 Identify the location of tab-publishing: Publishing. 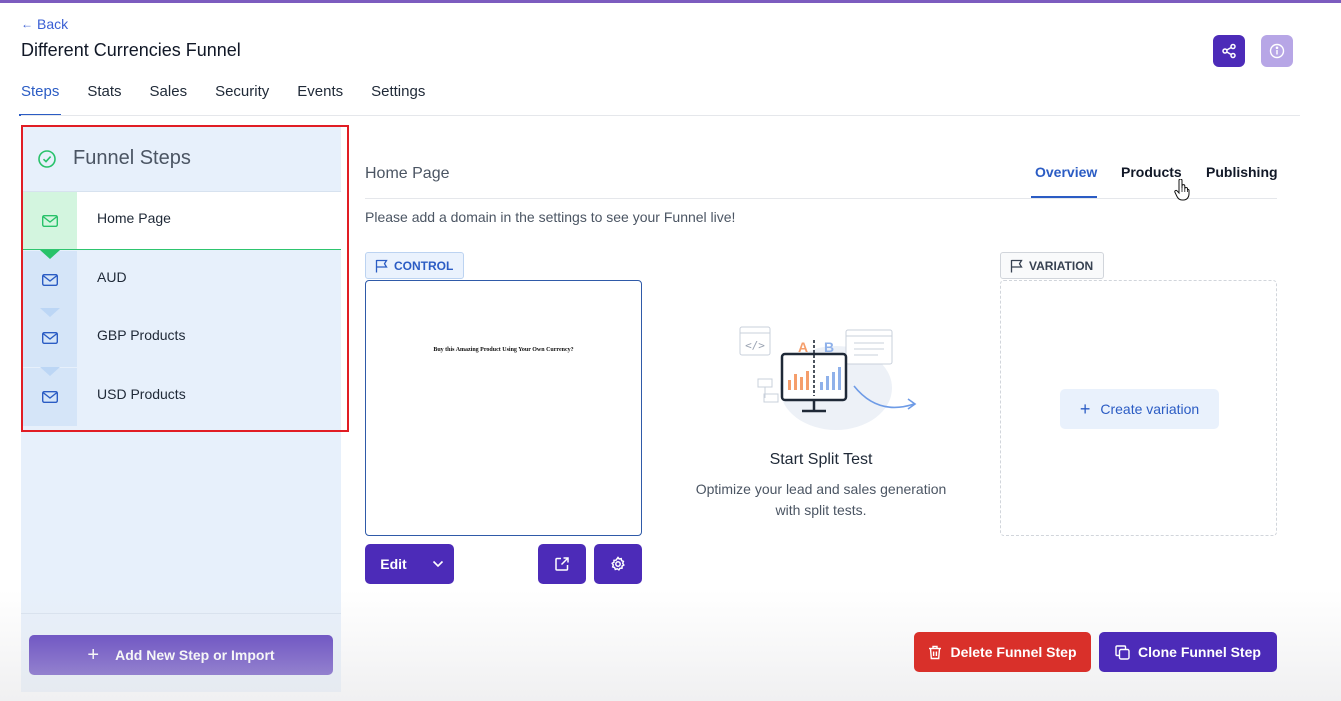
(1242, 172).